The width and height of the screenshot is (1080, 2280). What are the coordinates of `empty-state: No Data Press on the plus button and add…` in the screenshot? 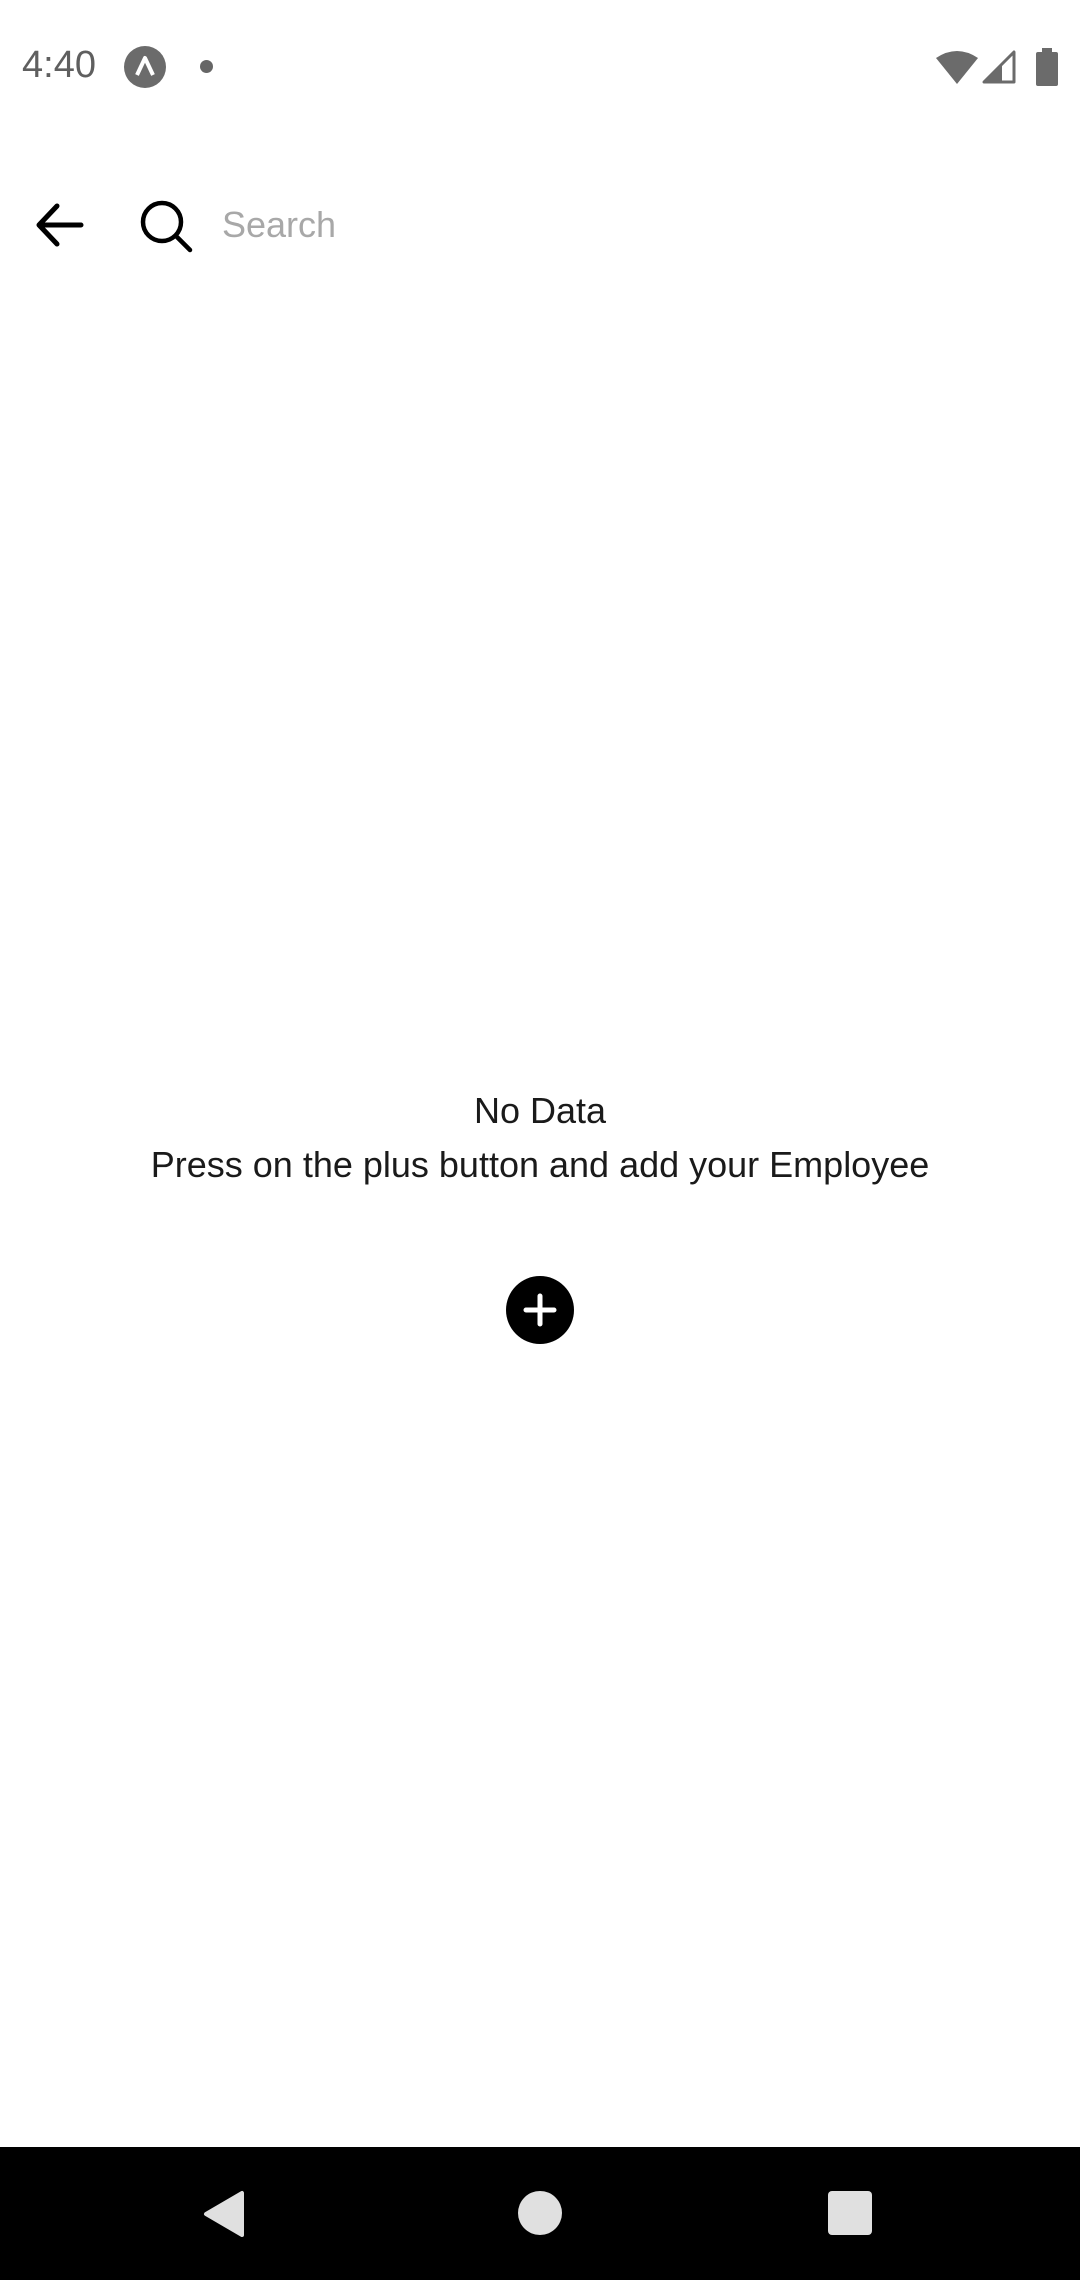 It's located at (540, 1138).